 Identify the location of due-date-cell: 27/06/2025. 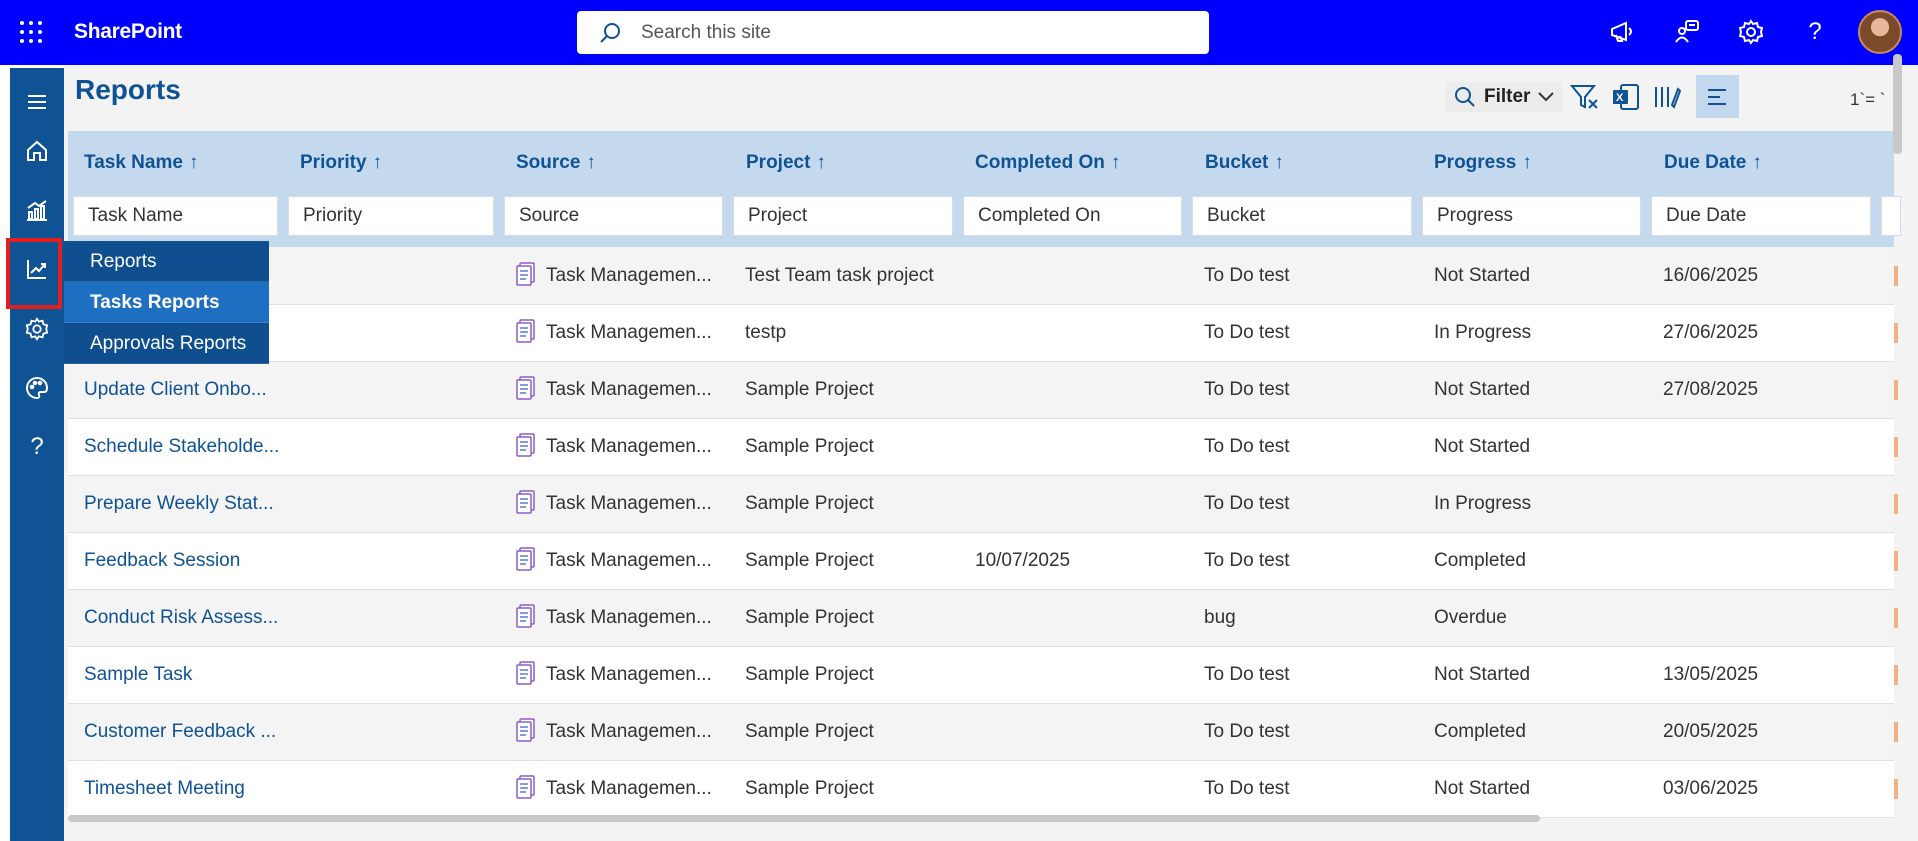
(1711, 332).